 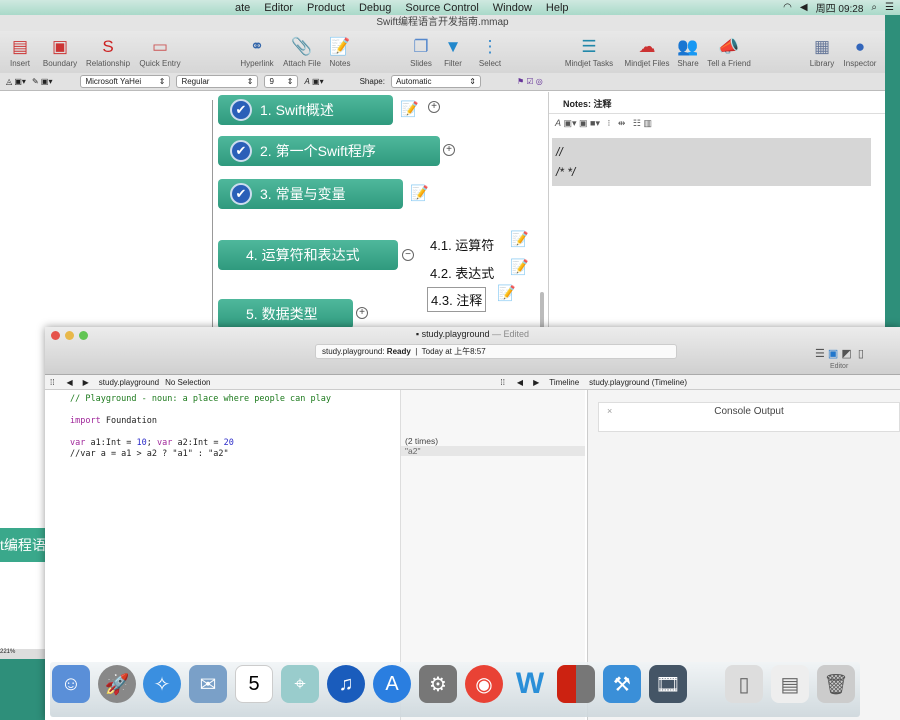 I want to click on offscreen-topic: t编程语, so click(x=22, y=545).